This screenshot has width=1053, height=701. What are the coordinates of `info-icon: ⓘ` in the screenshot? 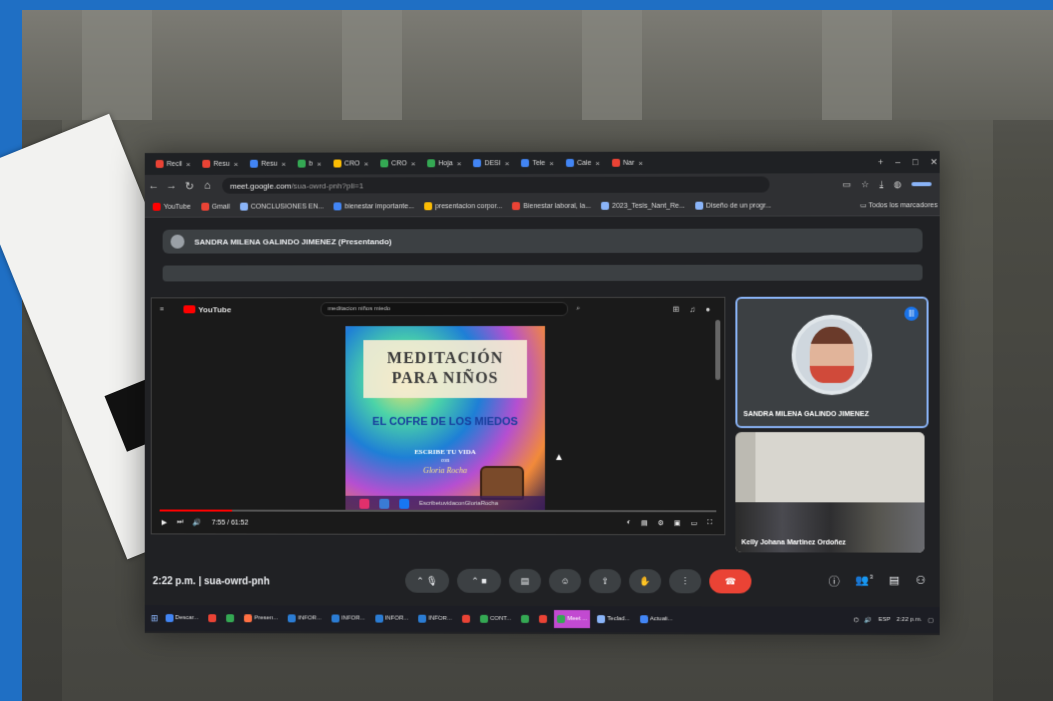 It's located at (834, 582).